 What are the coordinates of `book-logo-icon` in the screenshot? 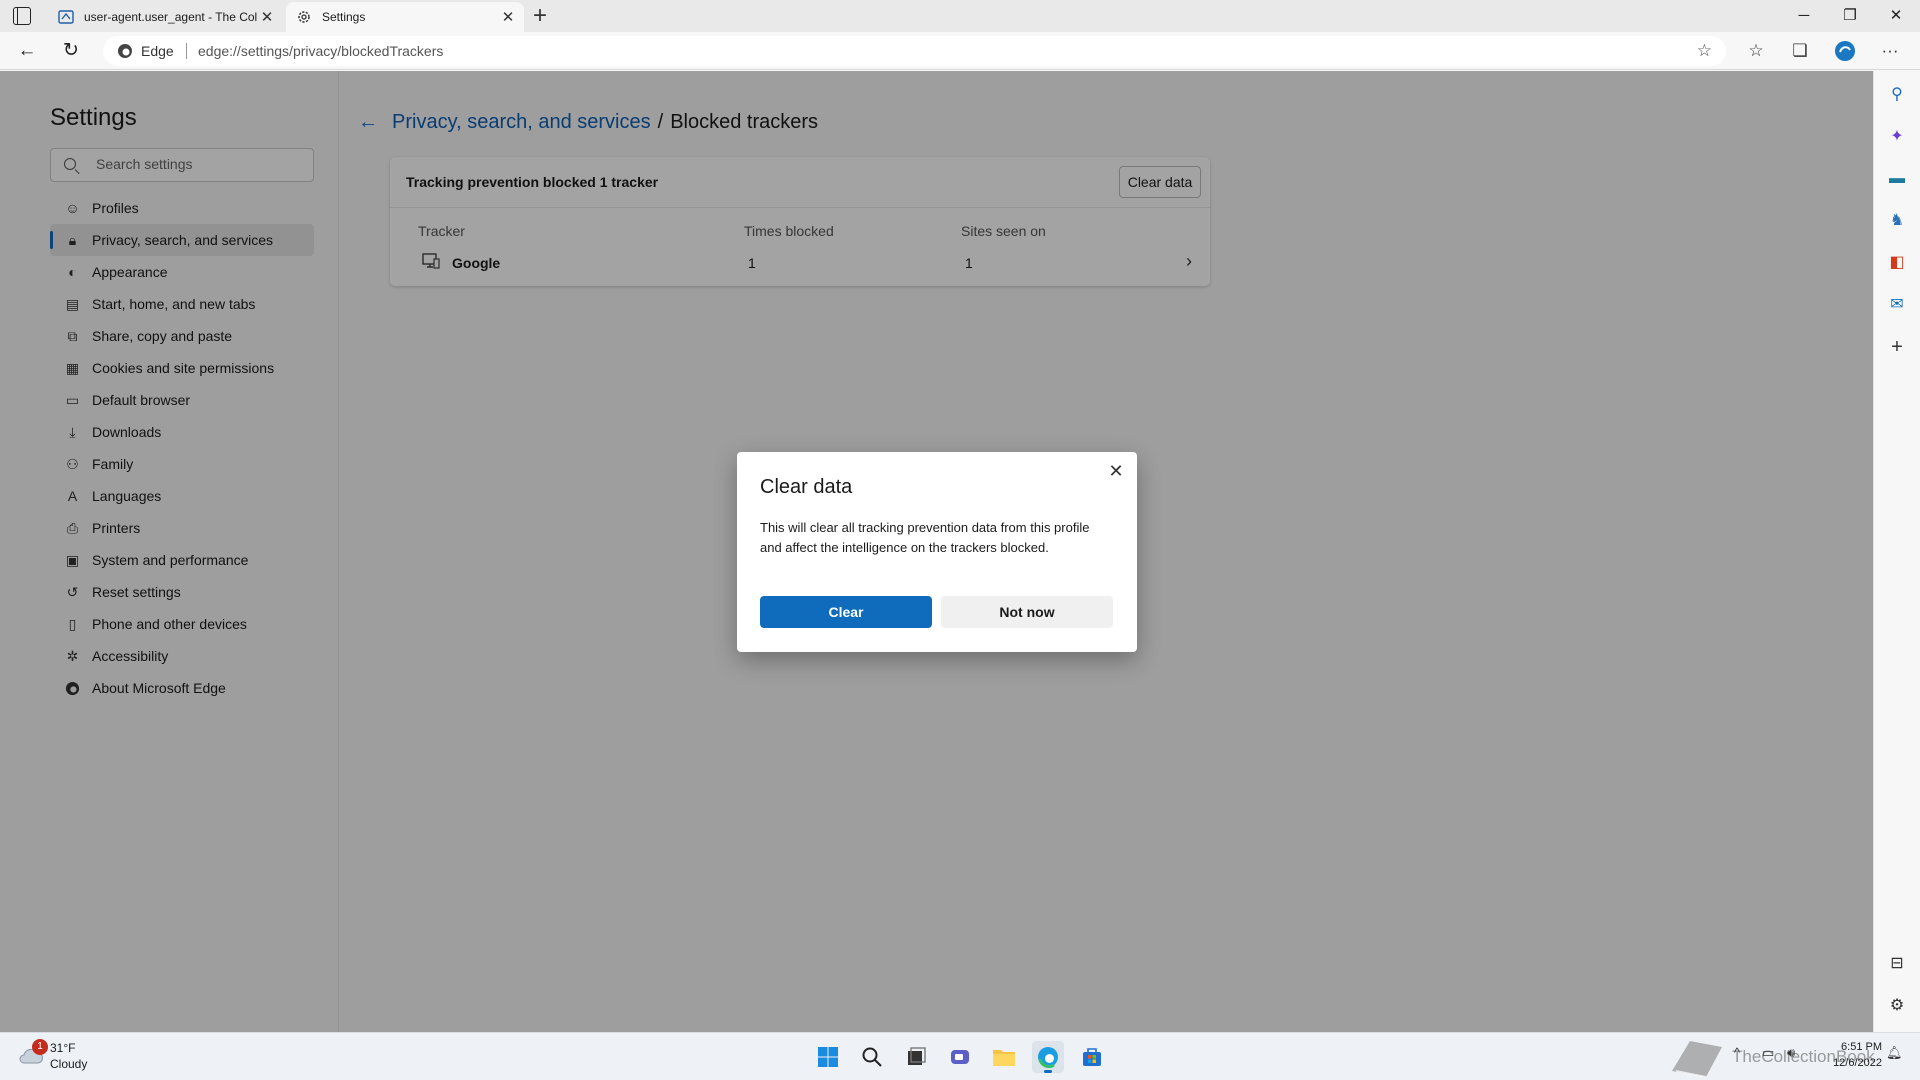 It's located at (1697, 1059).